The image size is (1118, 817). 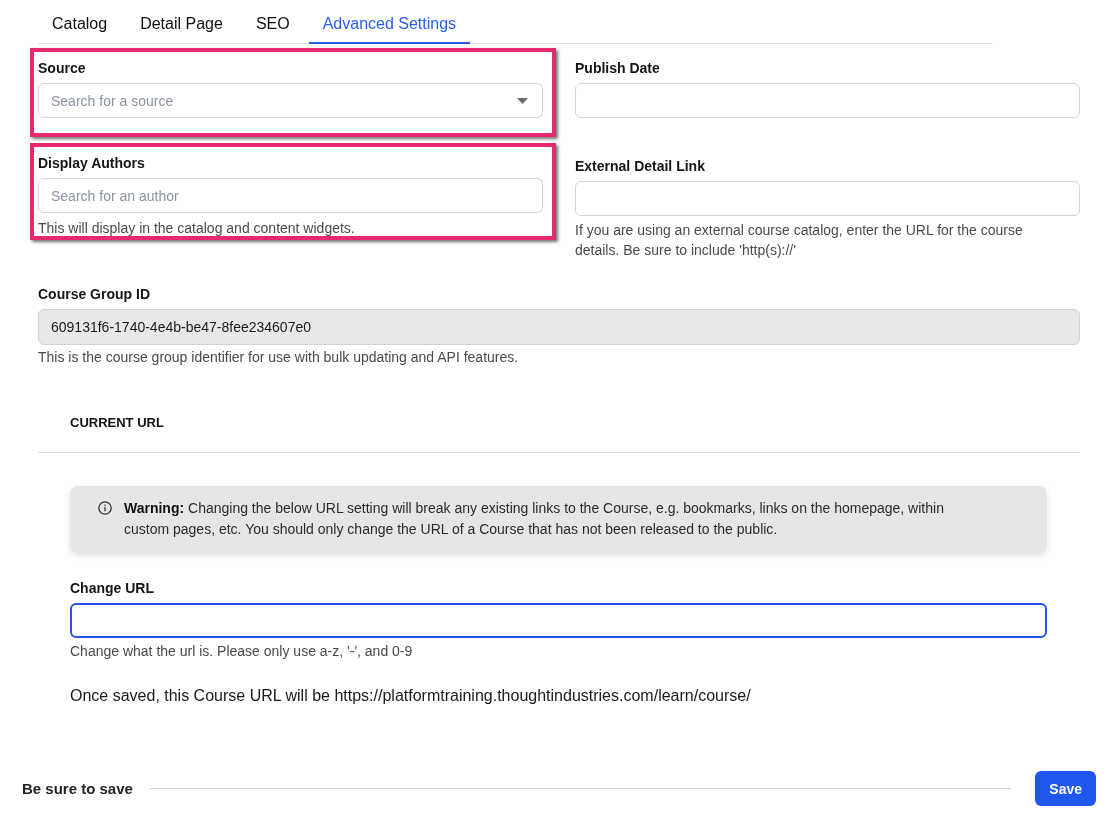 I want to click on warning-text: Warning: Changing the below URL setting will break any existing links to the Course, e.g. bookmarks, links on the homepage, within custom pages, etc. You should only change the URL of a Course that has not been released to the public., so click(x=534, y=519).